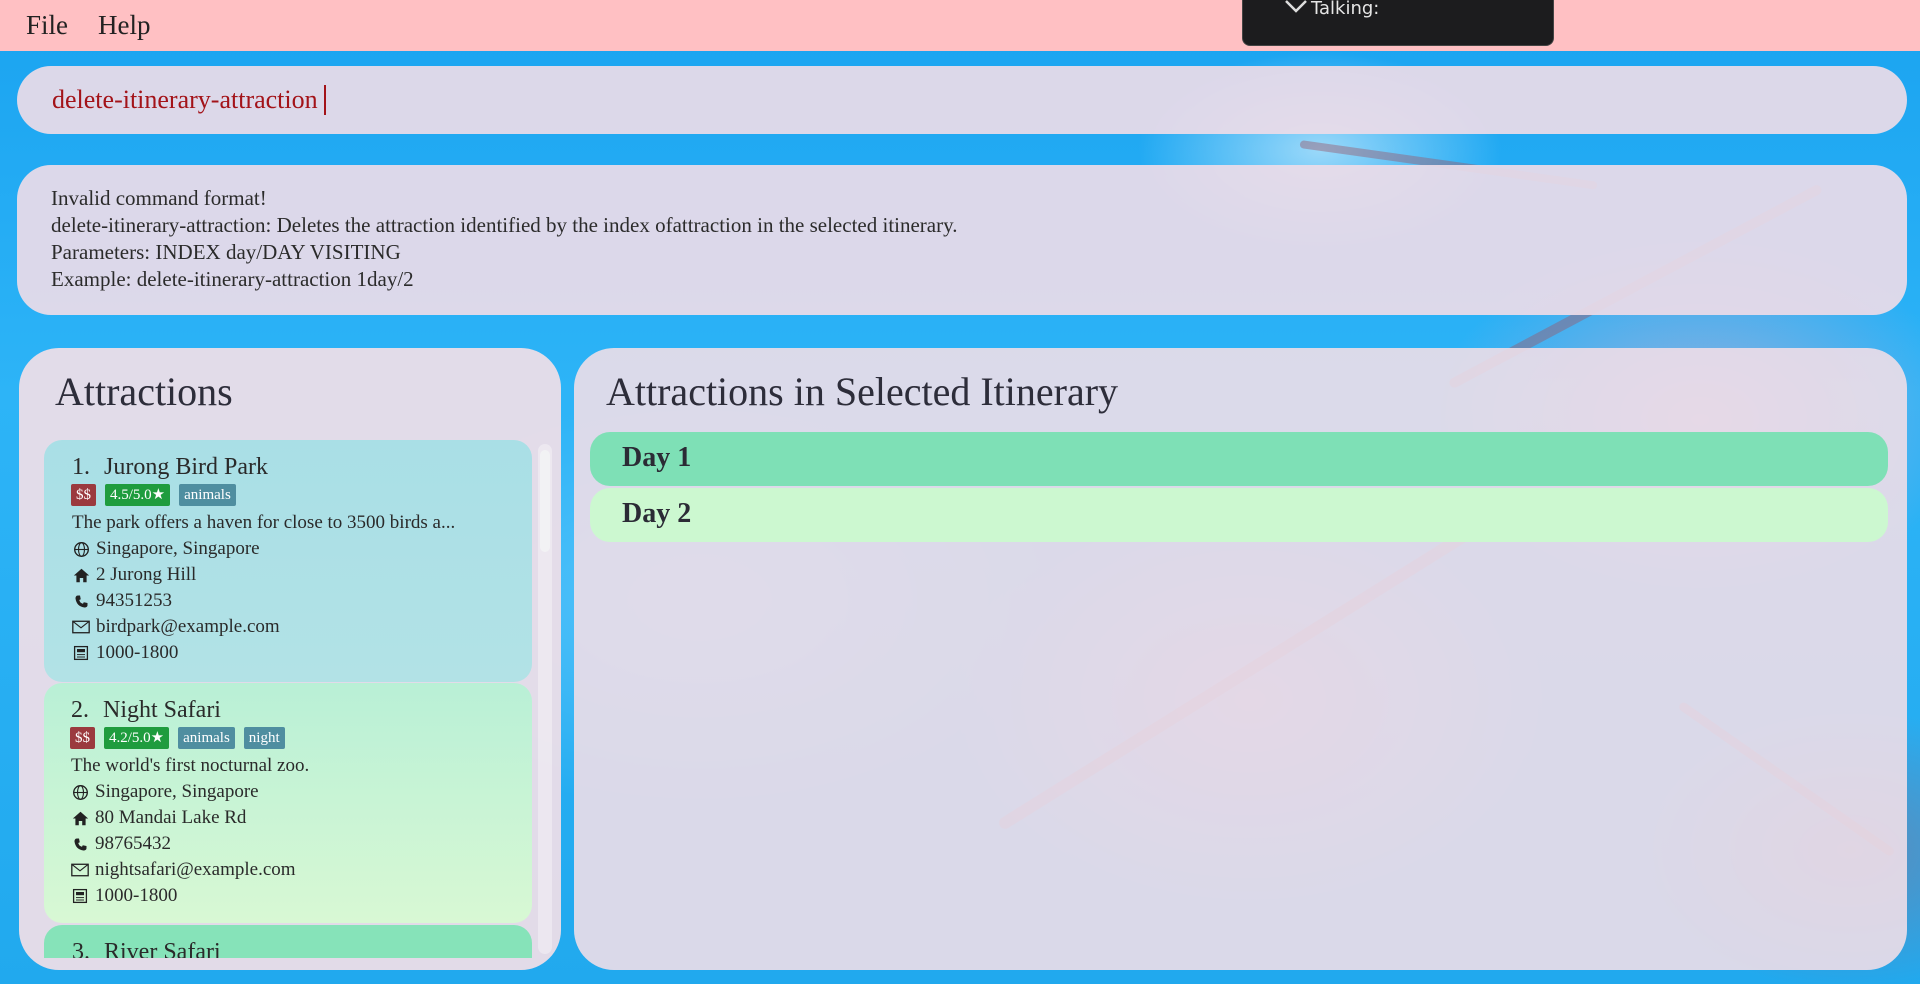  What do you see at coordinates (162, 948) in the screenshot?
I see `attraction-name: River Safari` at bounding box center [162, 948].